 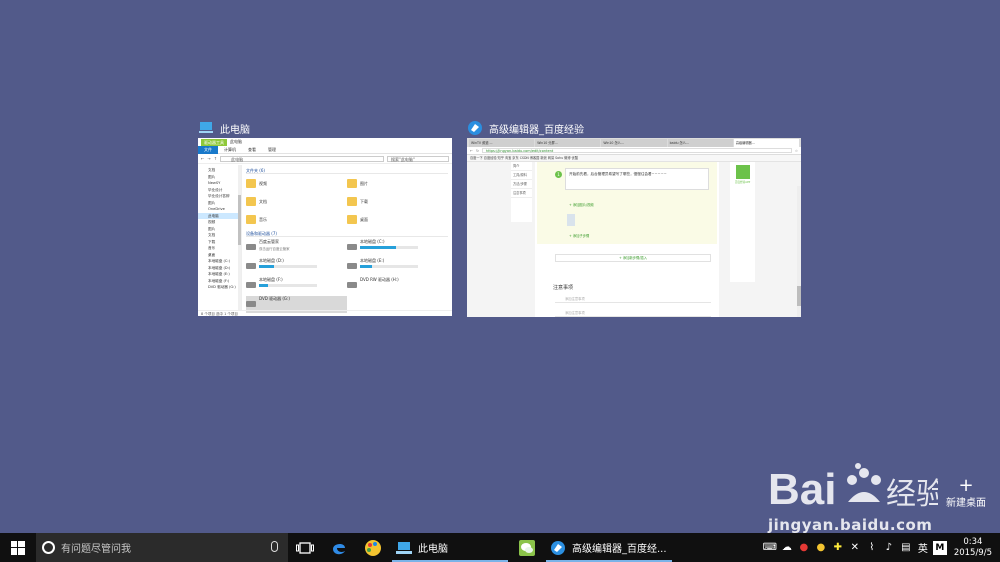 What do you see at coordinates (521, 193) in the screenshot?
I see `side-menu-item: 注意事项` at bounding box center [521, 193].